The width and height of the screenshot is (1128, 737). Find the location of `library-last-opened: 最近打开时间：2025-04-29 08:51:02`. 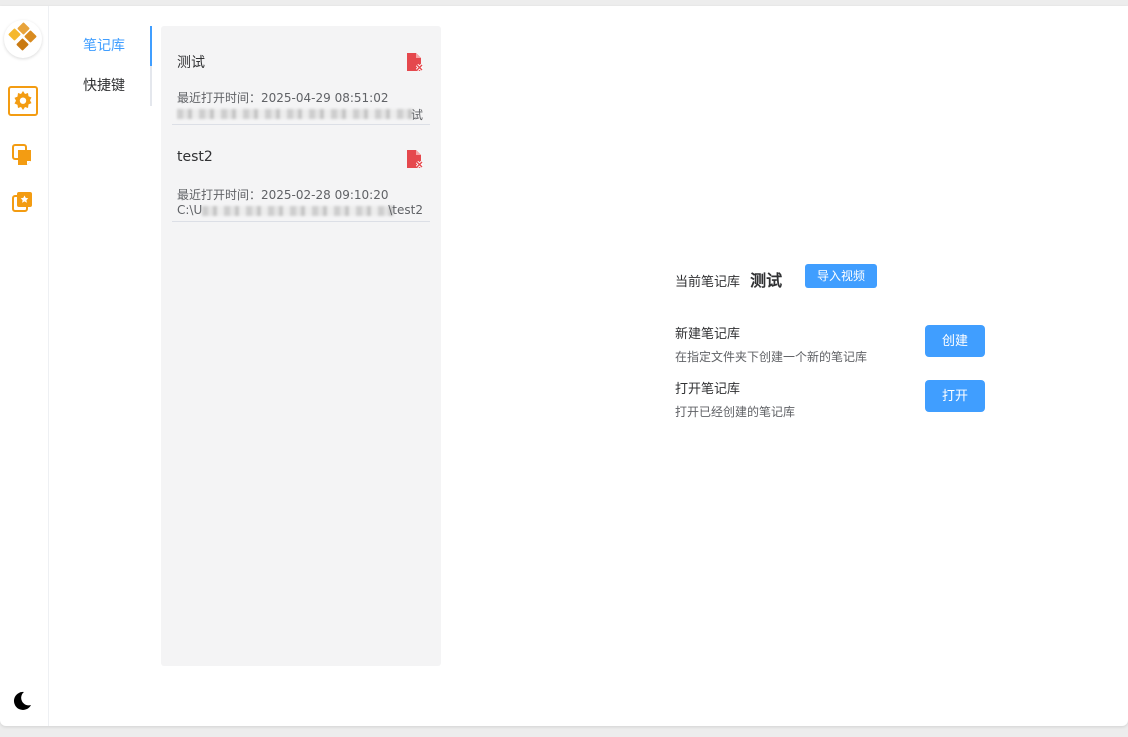

library-last-opened: 最近打开时间：2025-04-29 08:51:02 is located at coordinates (282, 97).